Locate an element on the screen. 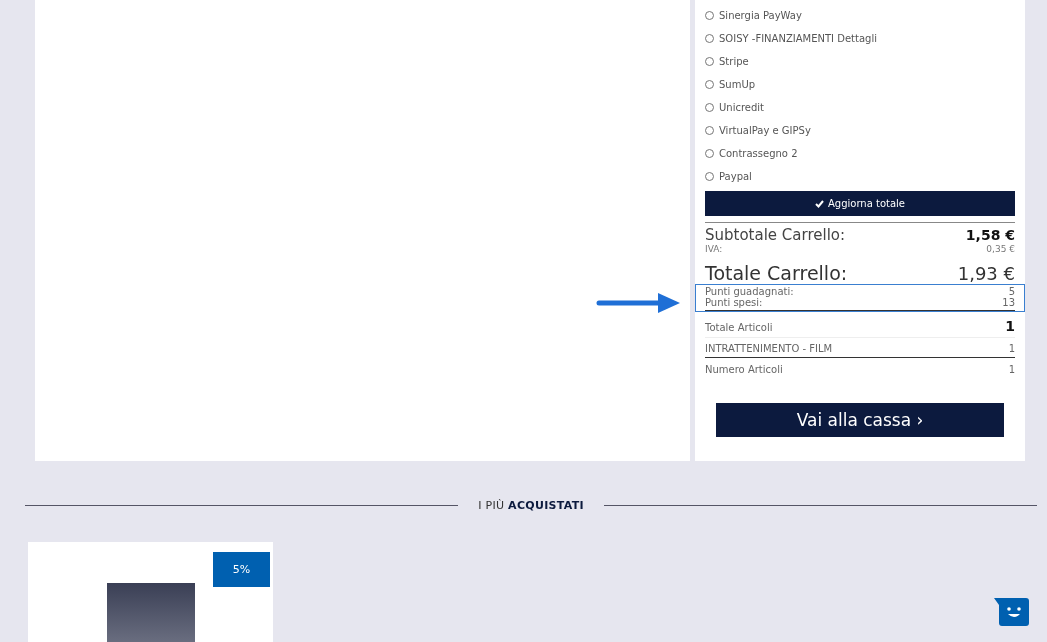 The height and width of the screenshot is (642, 1047). checkout-button: Vai alla cassa › is located at coordinates (860, 420).